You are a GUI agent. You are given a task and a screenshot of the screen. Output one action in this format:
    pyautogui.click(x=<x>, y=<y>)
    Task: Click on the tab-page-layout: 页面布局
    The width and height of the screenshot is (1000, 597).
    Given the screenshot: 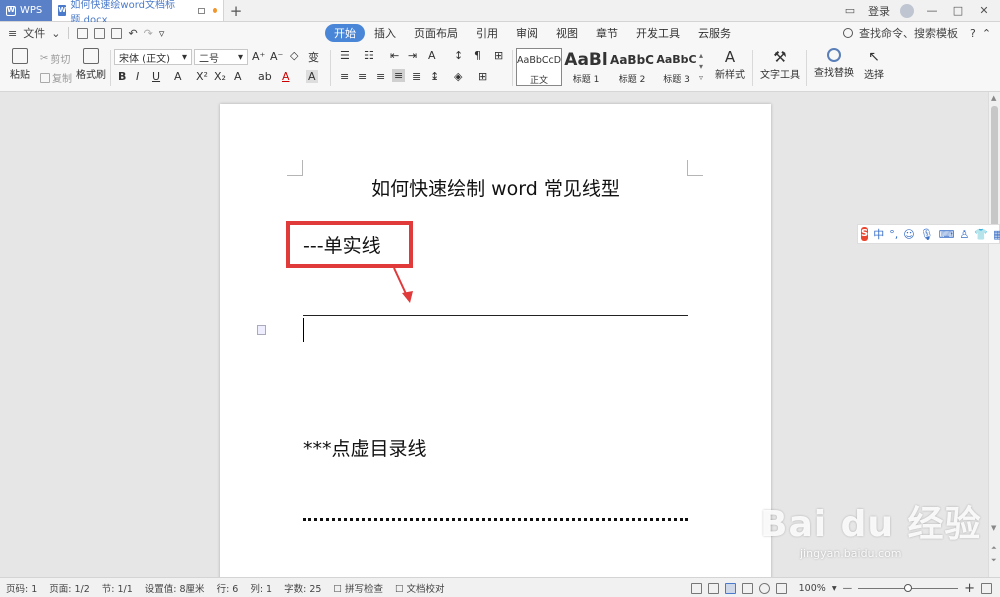 What is the action you would take?
    pyautogui.click(x=436, y=33)
    